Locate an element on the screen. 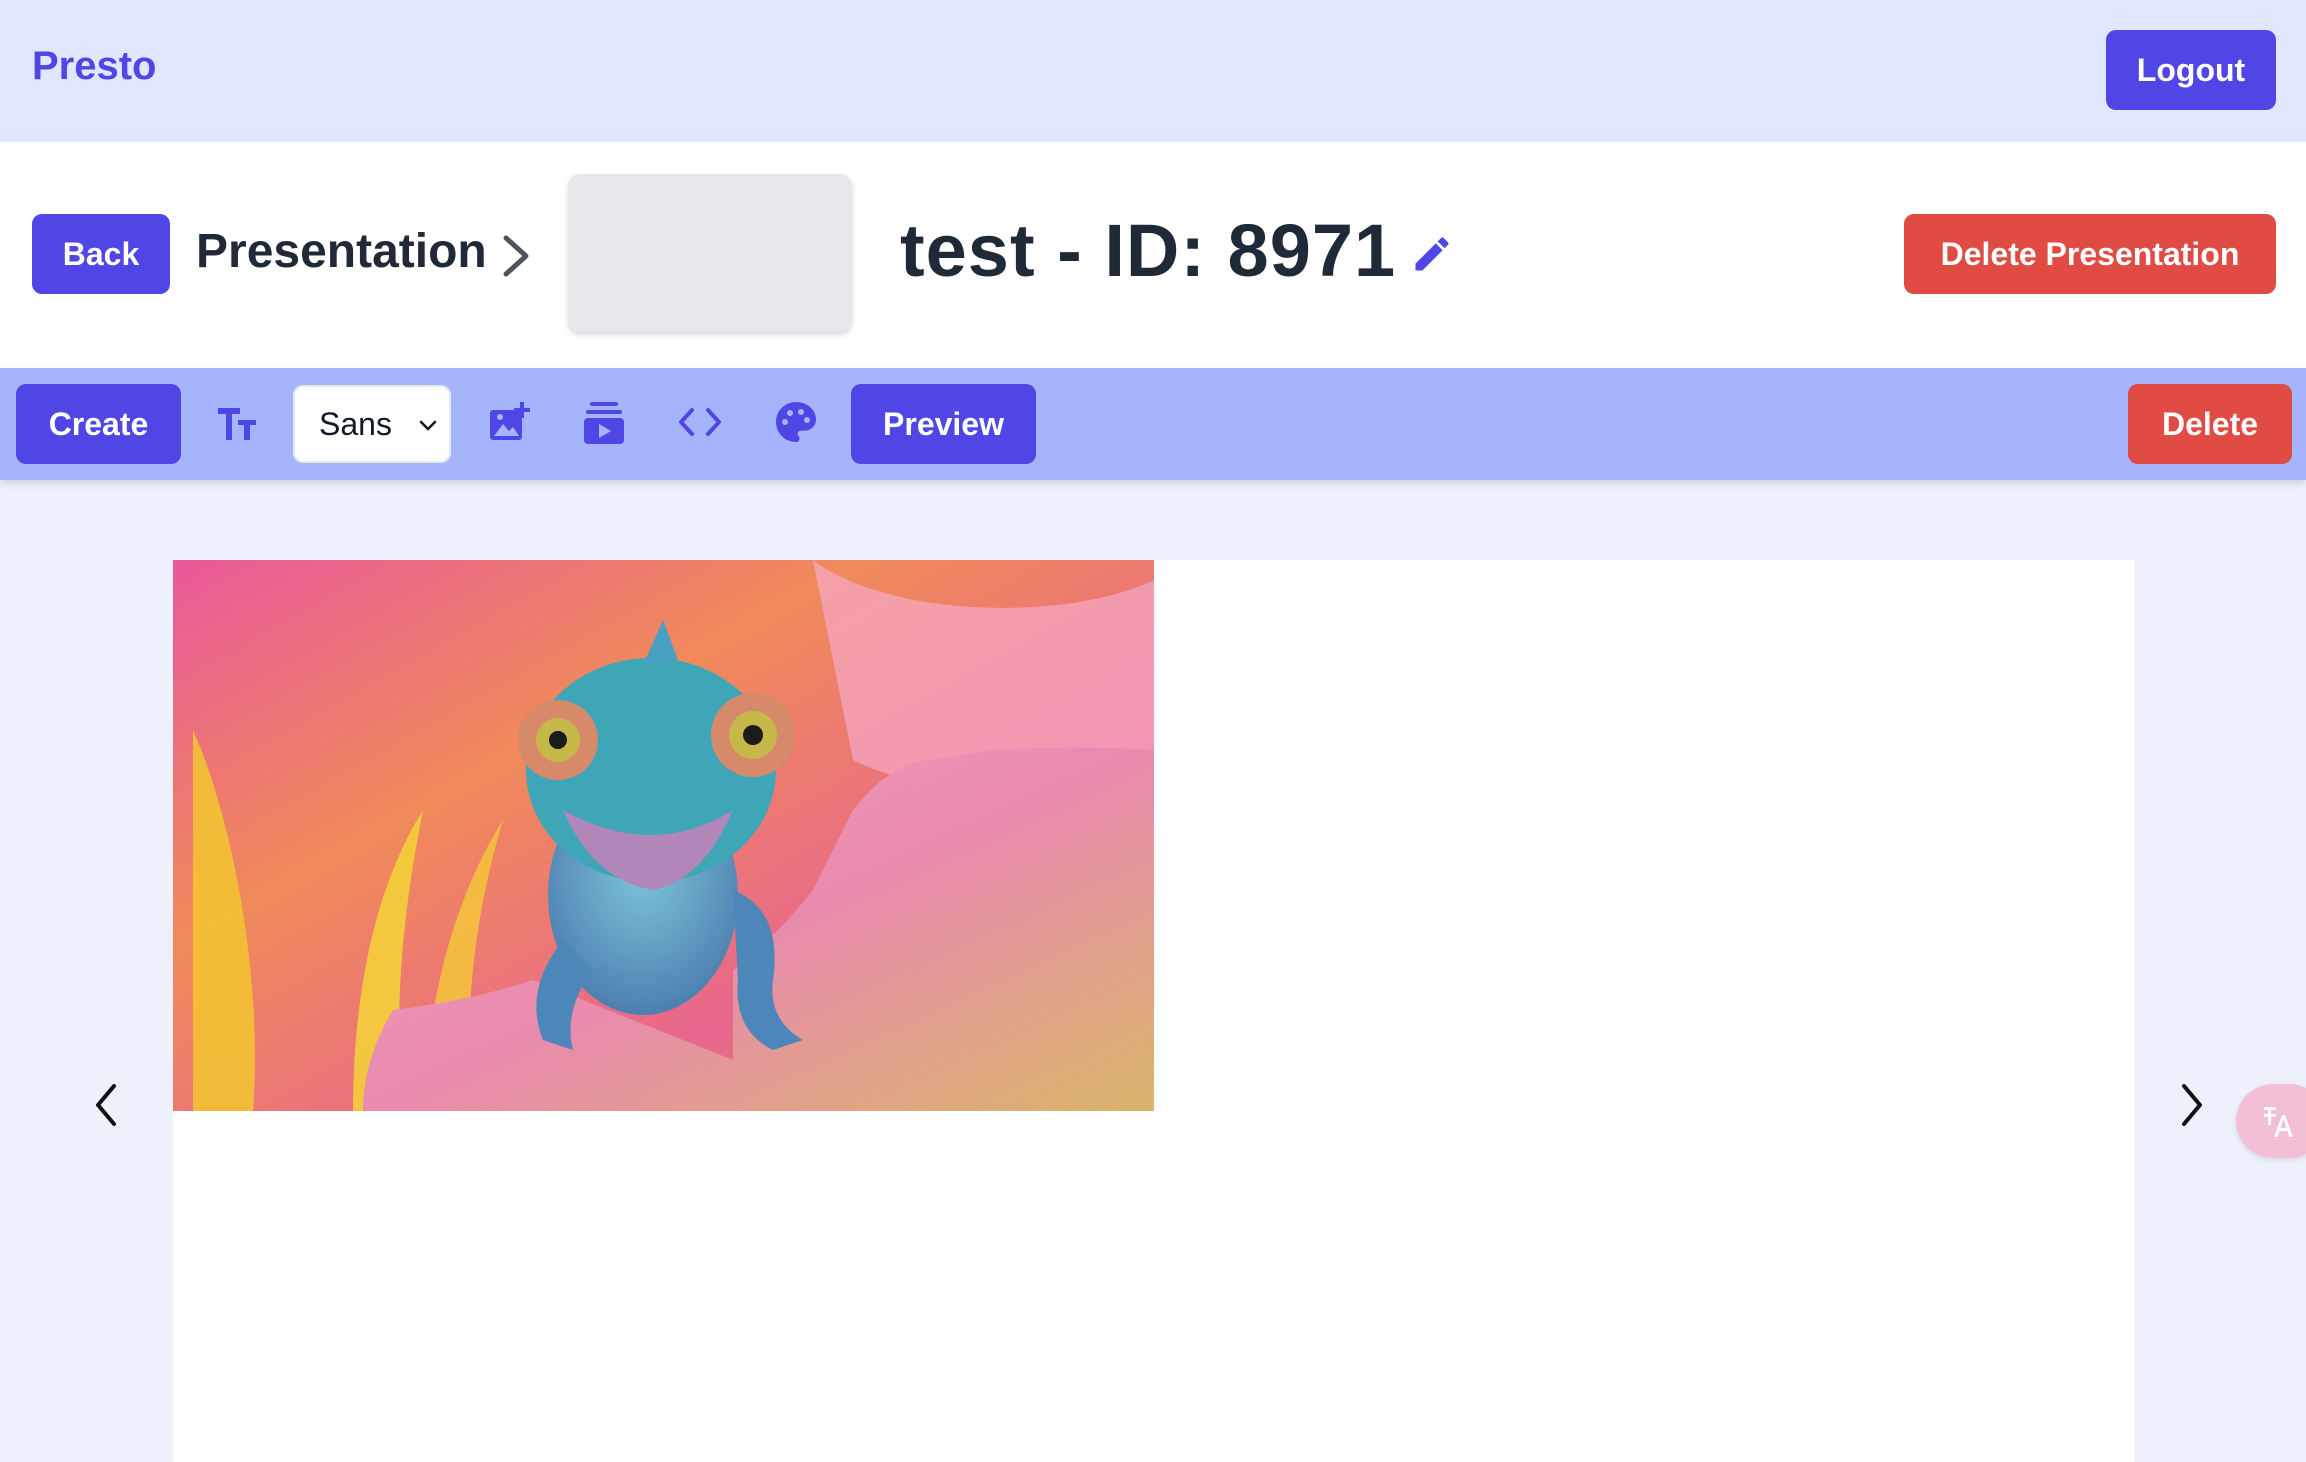 Image resolution: width=2306 pixels, height=1462 pixels. translate-floating-button is located at coordinates (2271, 1121).